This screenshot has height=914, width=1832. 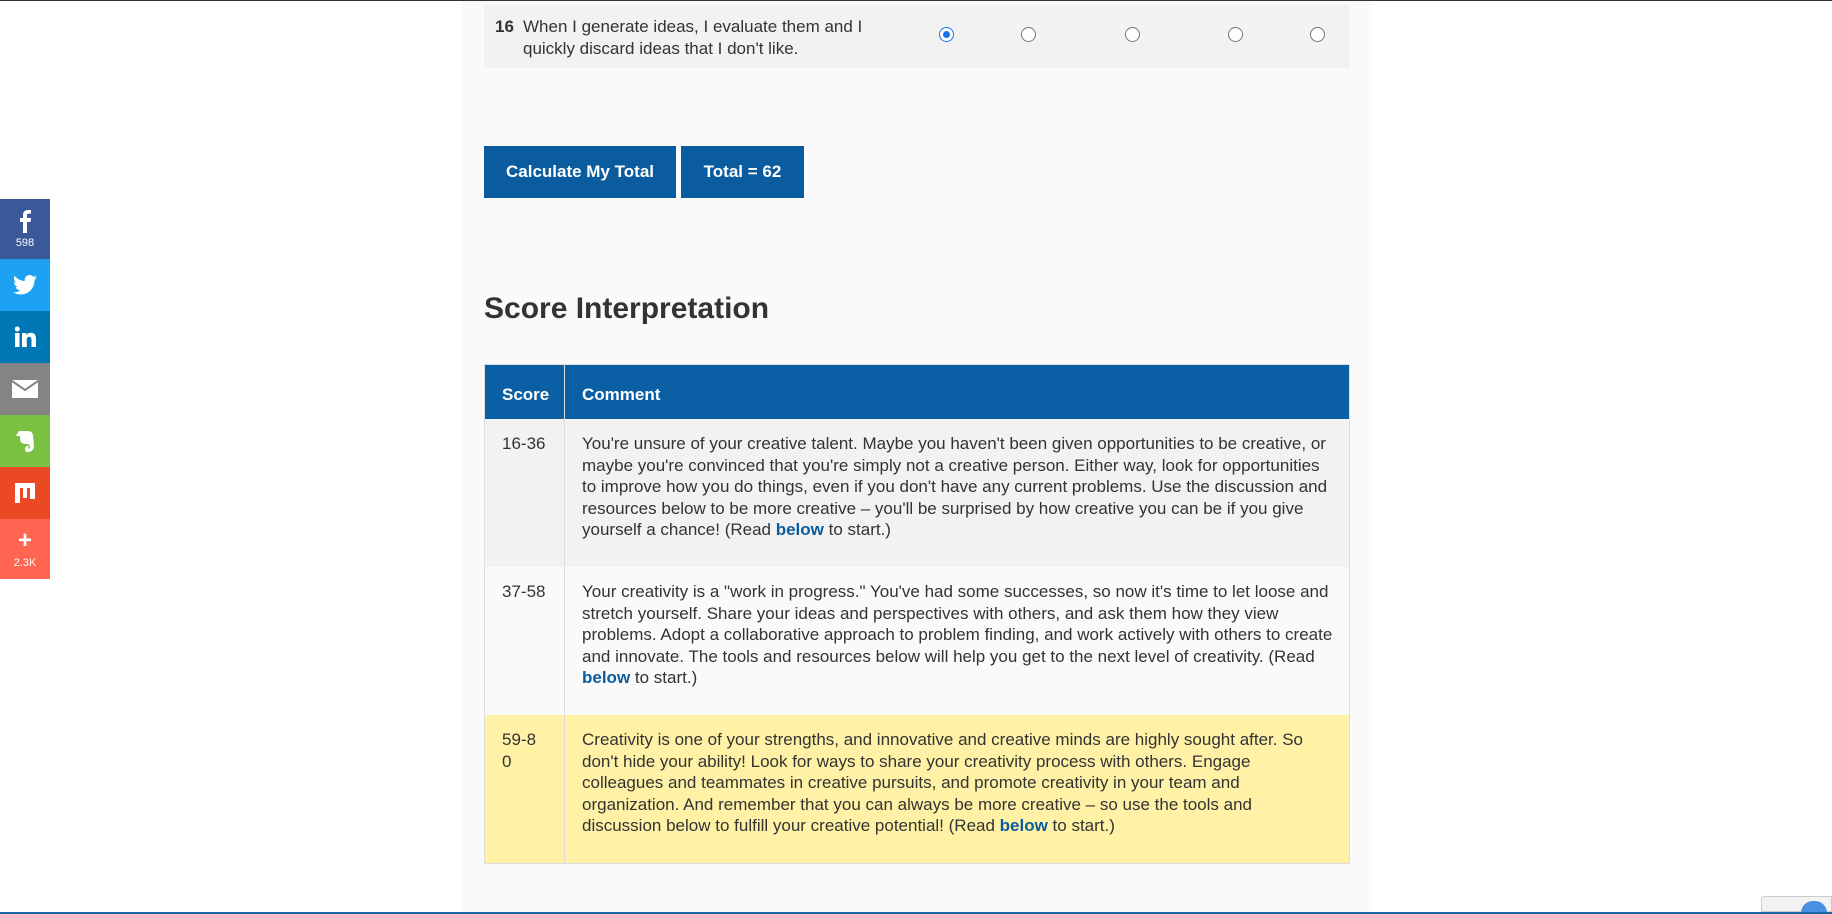 I want to click on total-share-count: 2.3K, so click(x=25, y=563).